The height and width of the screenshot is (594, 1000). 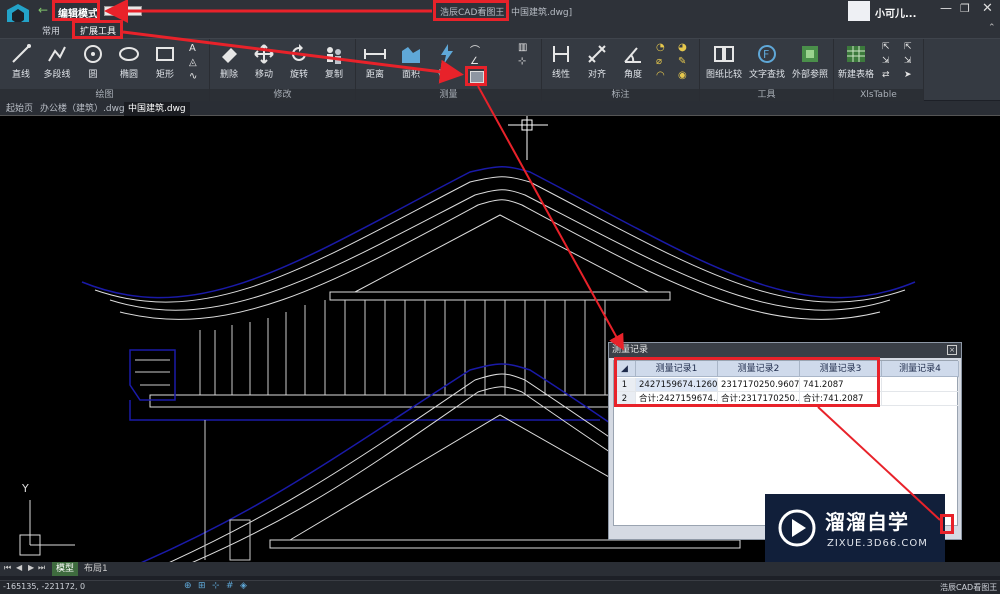 What do you see at coordinates (724, 64) in the screenshot?
I see `drawing-compare-button: 图纸比较` at bounding box center [724, 64].